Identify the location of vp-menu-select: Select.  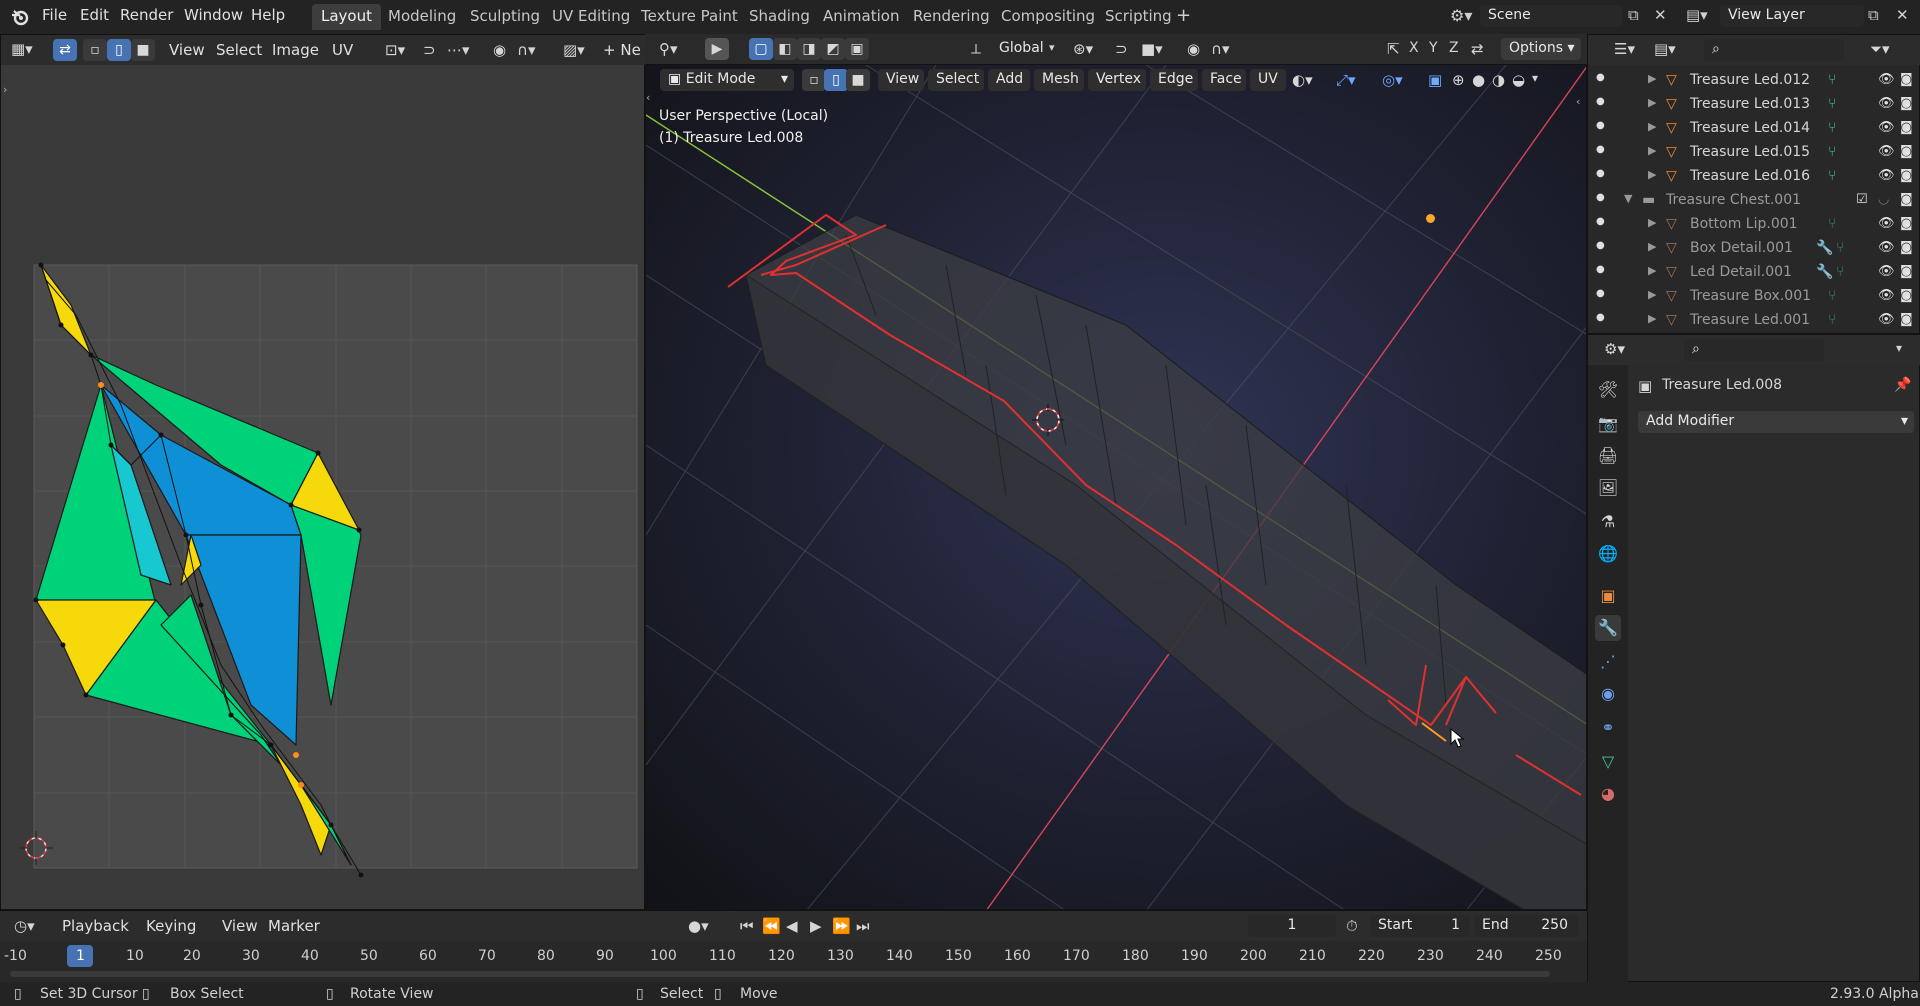
(956, 80).